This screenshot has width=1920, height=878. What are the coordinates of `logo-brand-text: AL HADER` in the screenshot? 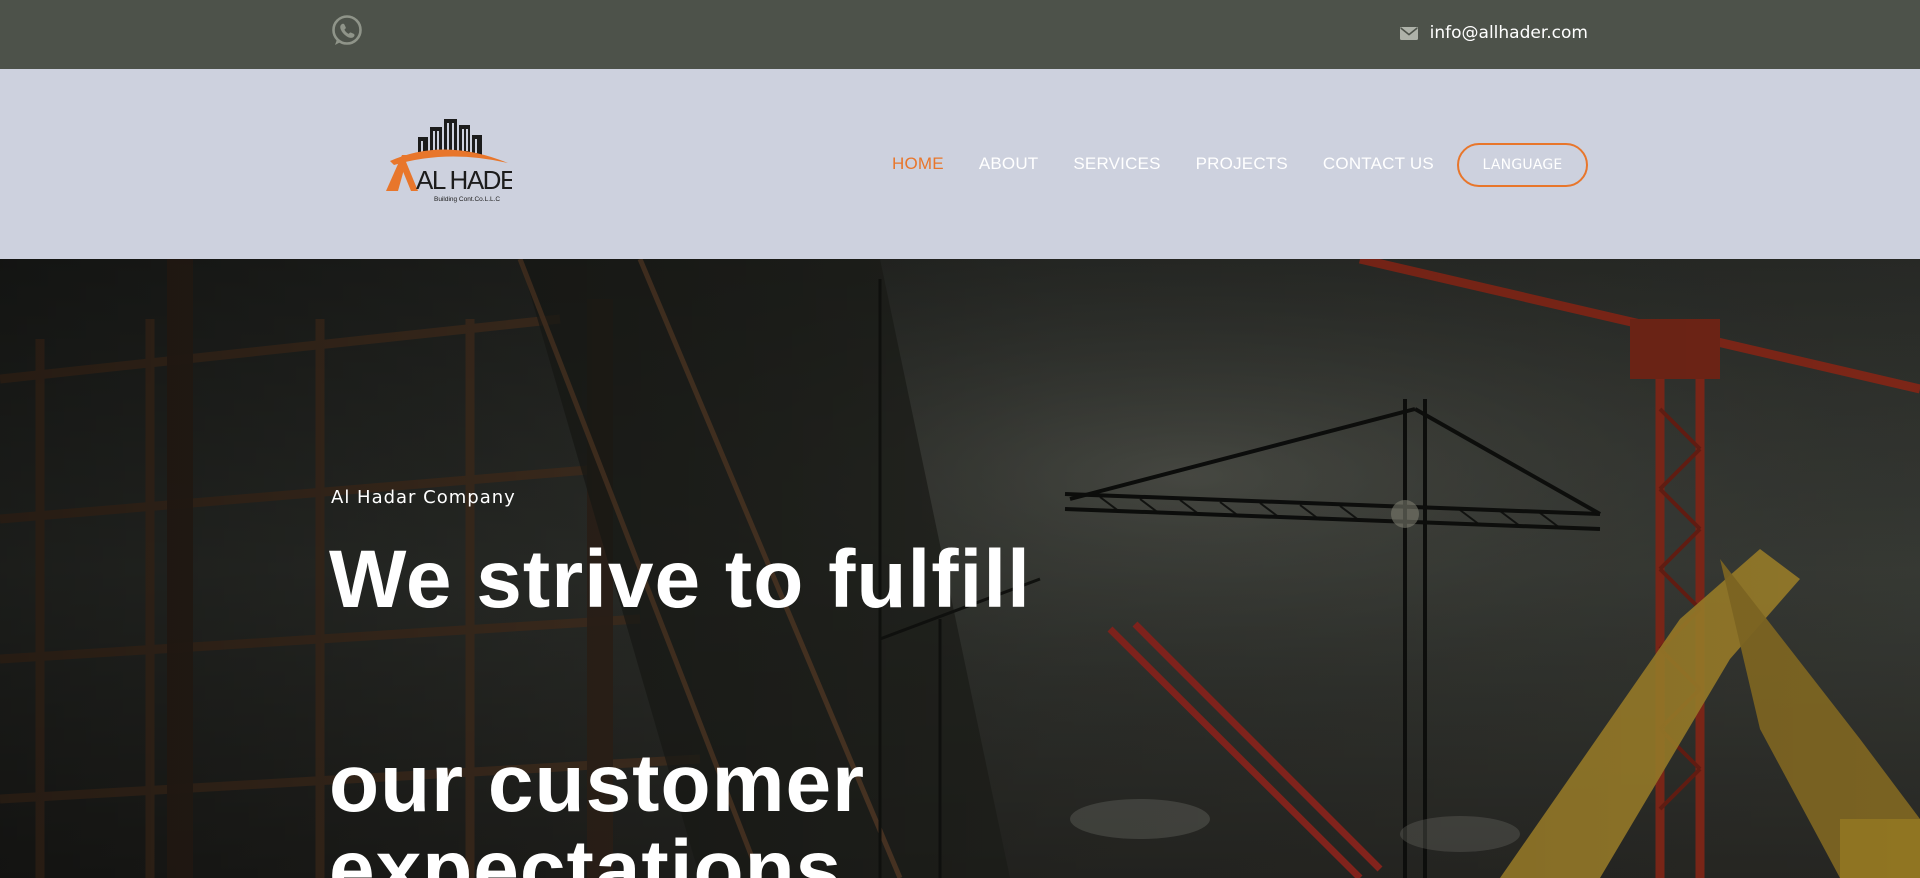 It's located at (464, 180).